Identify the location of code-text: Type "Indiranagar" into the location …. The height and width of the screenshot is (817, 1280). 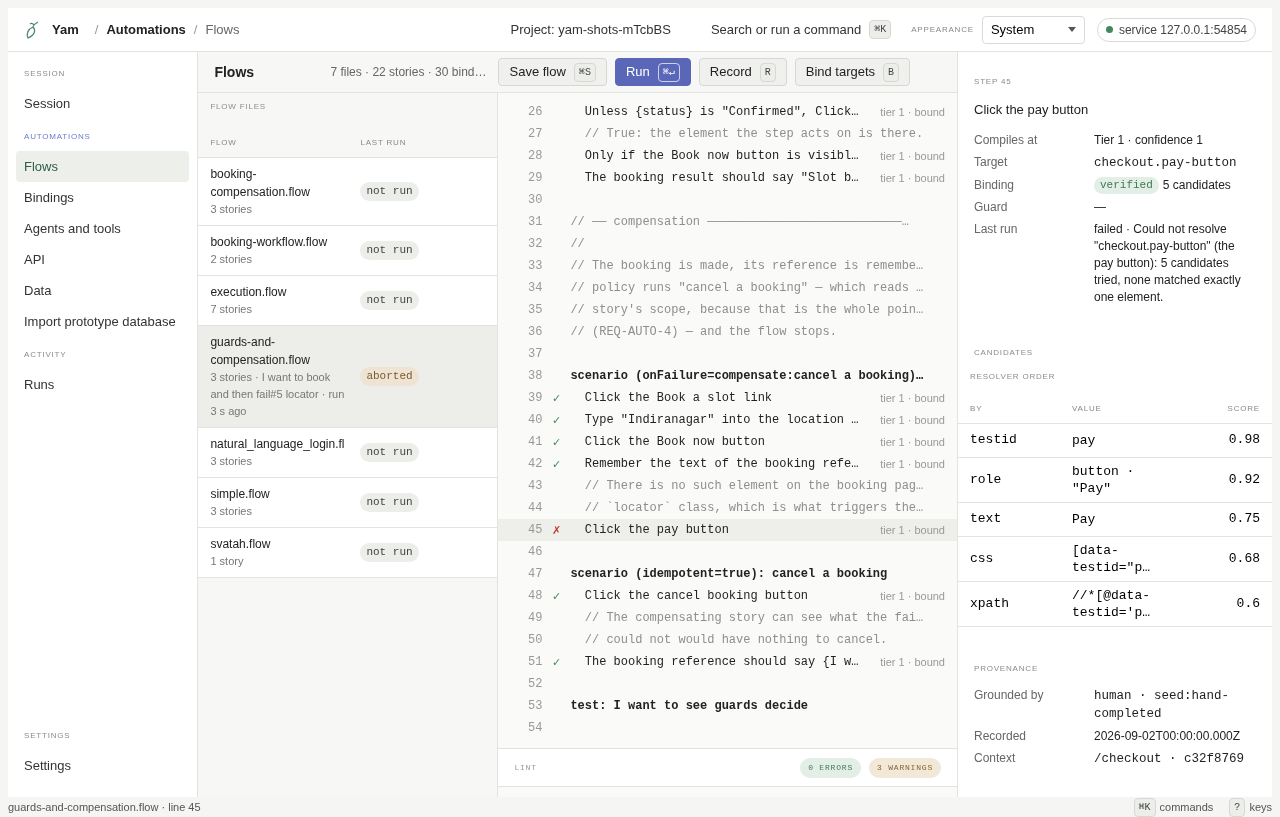
(721, 420).